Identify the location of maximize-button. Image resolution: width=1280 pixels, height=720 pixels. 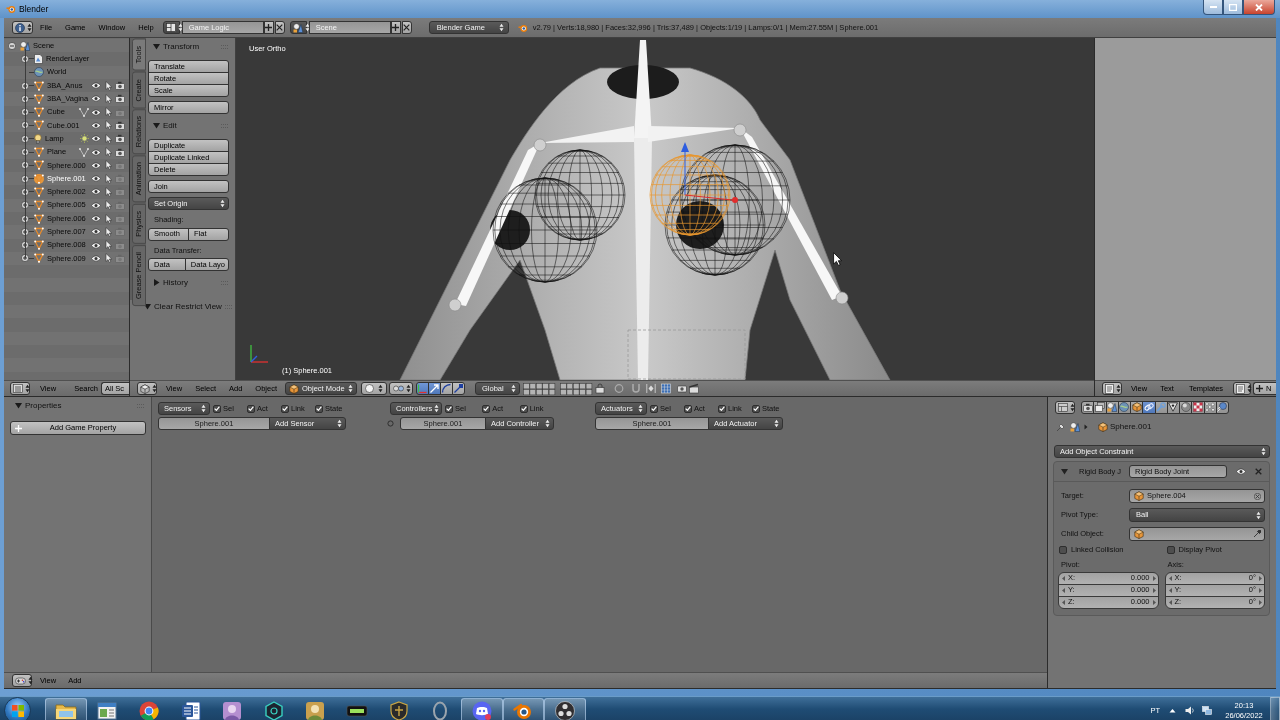
(1233, 7).